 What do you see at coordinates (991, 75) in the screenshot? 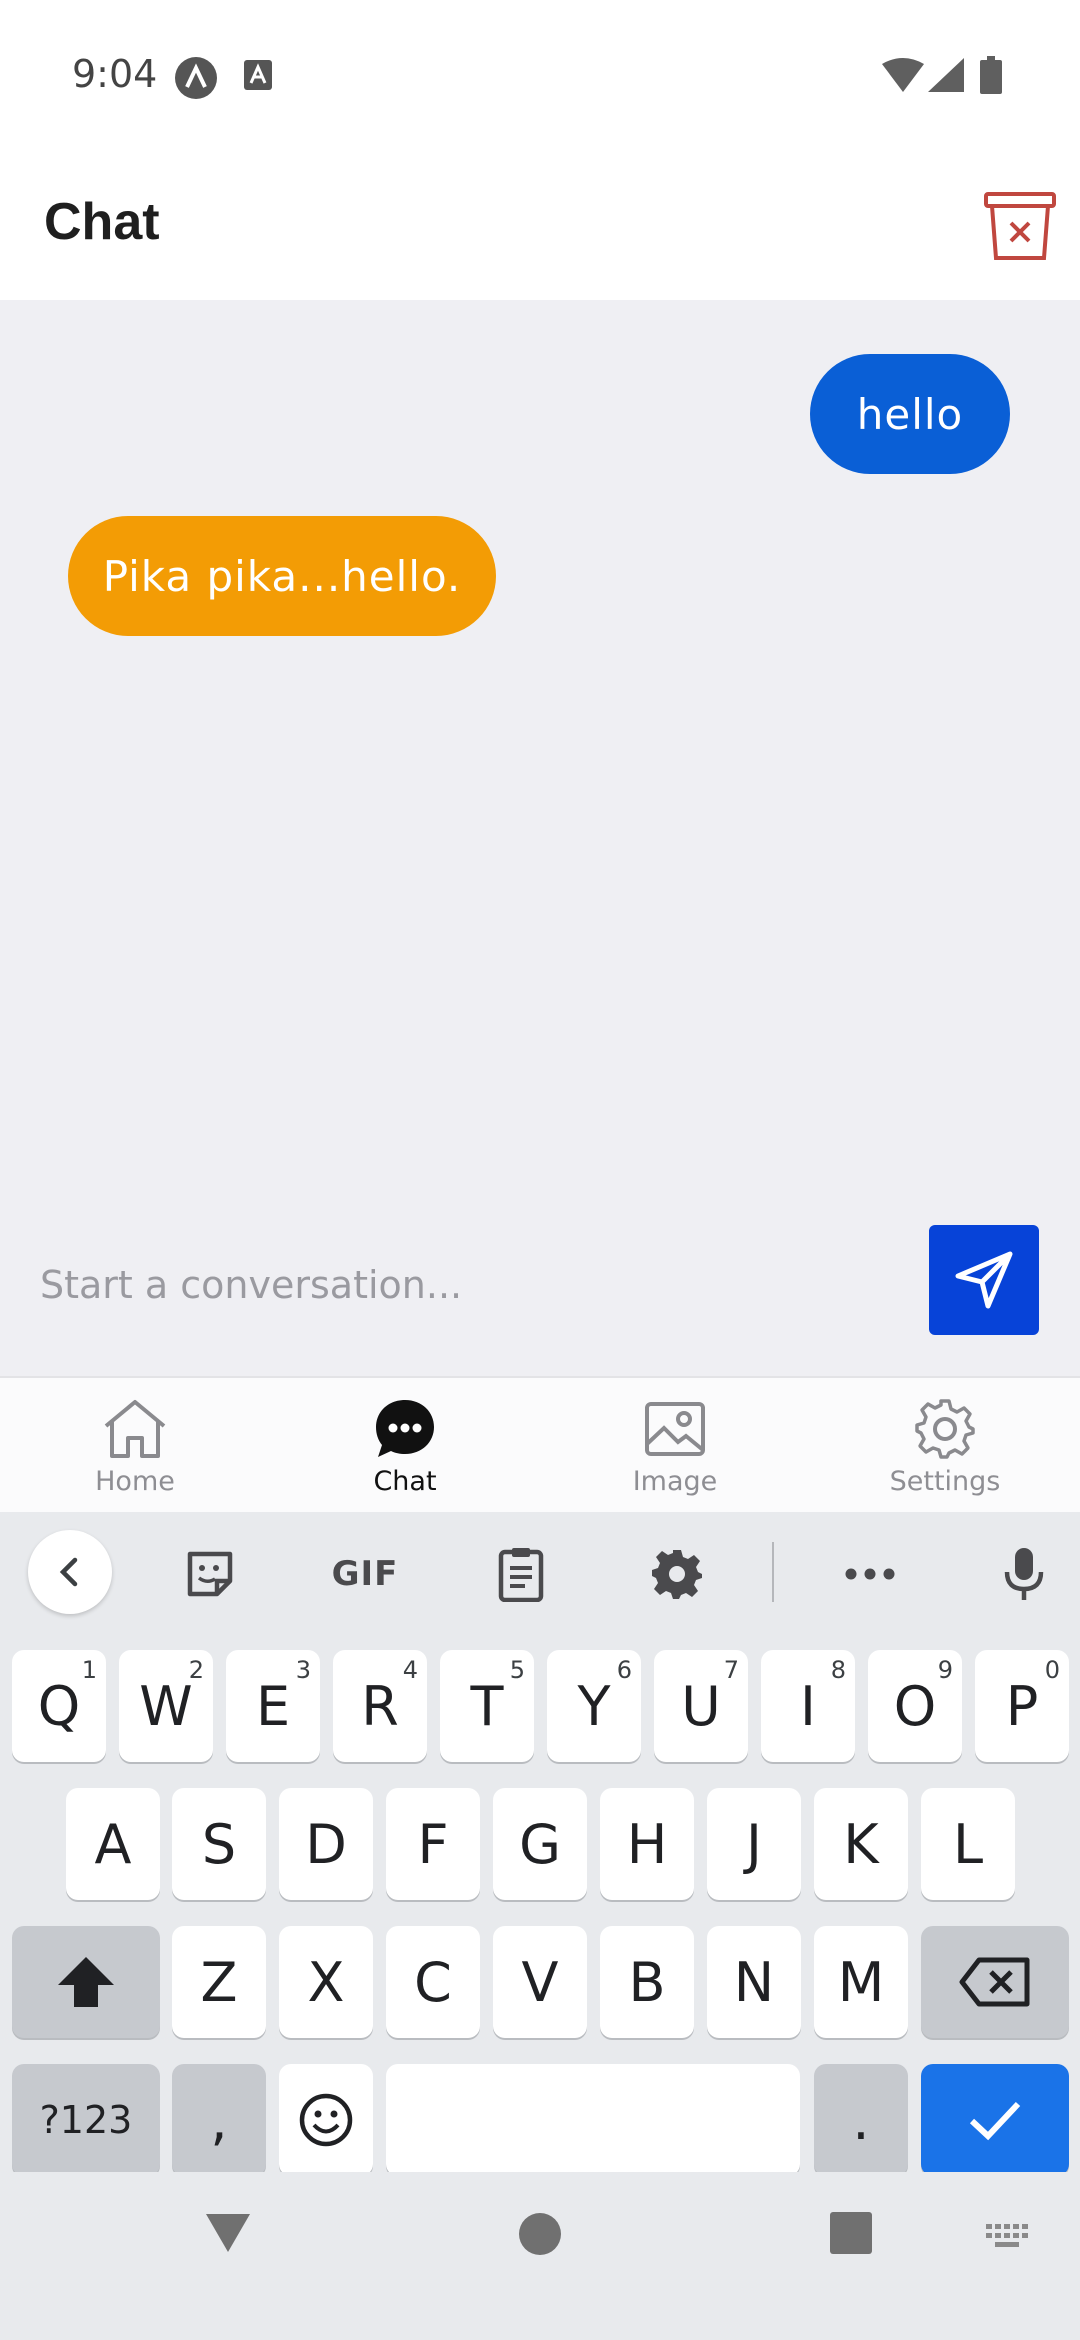
I see `battery-icon` at bounding box center [991, 75].